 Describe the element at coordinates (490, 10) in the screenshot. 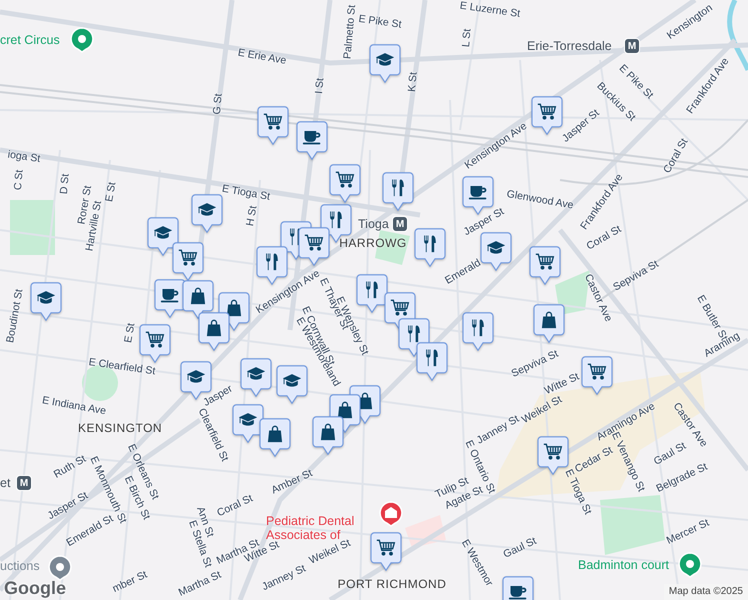

I see `street-label: E Luzerne St` at that location.